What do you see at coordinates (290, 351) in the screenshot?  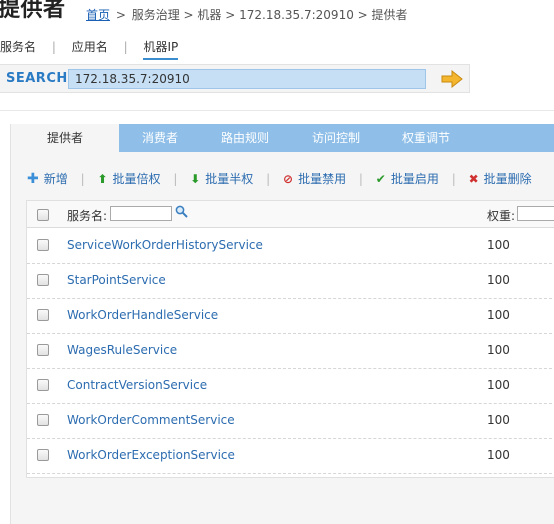 I see `table-row: WagesRuleService 100` at bounding box center [290, 351].